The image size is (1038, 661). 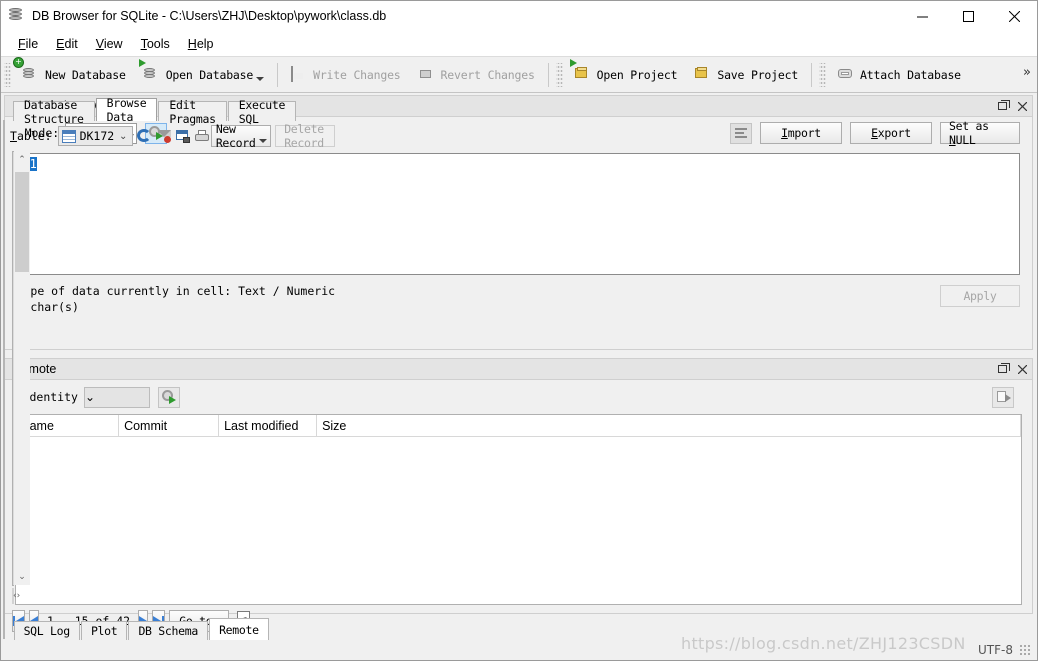 I want to click on tab-execute-sql: Execute SQL, so click(x=262, y=112).